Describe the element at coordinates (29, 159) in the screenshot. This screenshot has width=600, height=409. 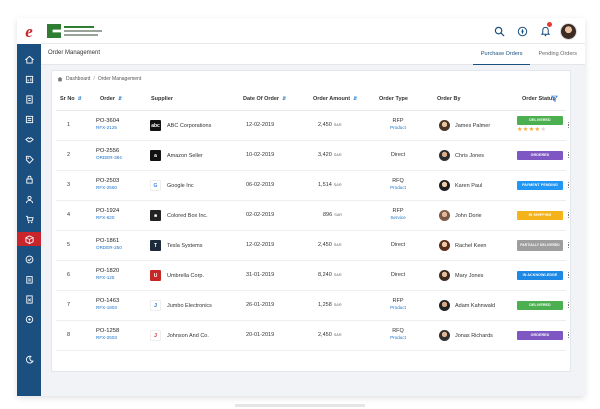
I see `sidebar-item-tag` at that location.